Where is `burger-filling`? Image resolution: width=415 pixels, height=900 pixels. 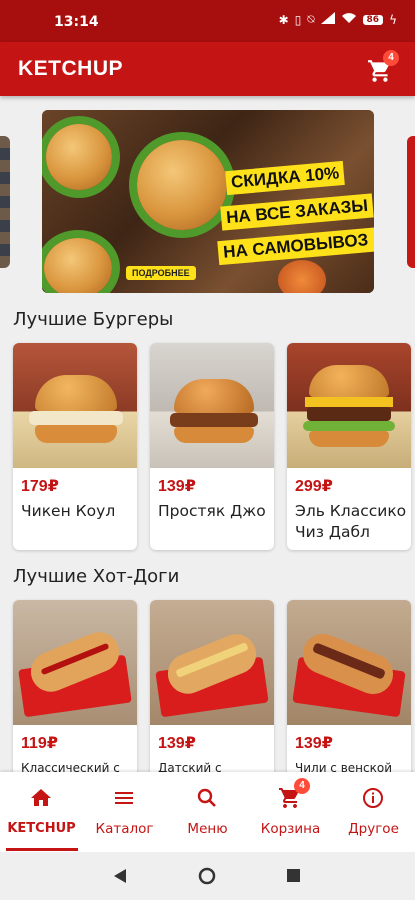 burger-filling is located at coordinates (76, 418).